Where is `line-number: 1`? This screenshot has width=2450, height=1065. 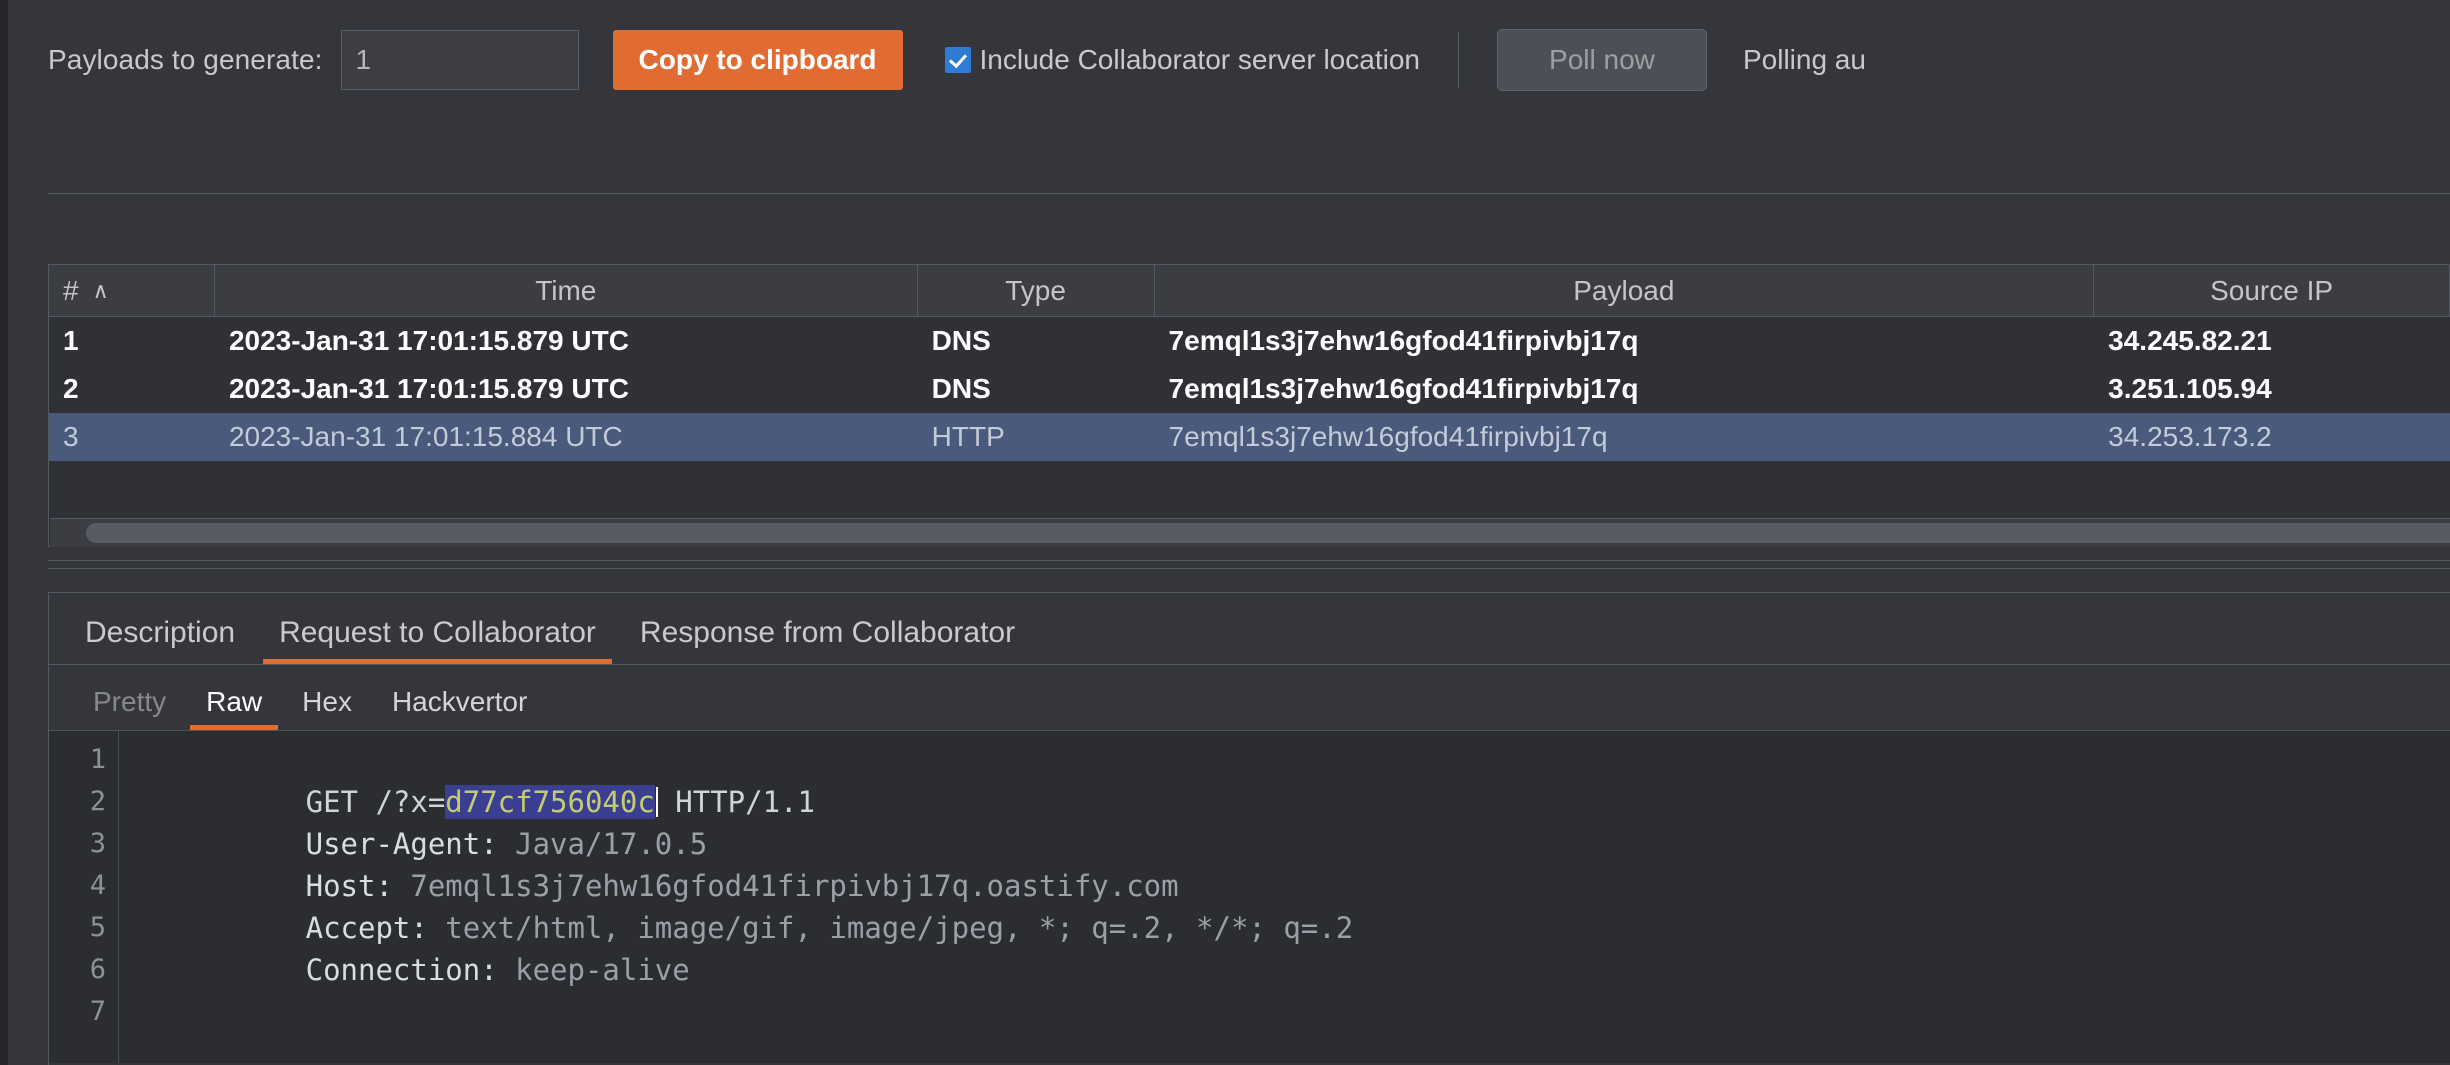 line-number: 1 is located at coordinates (97, 759).